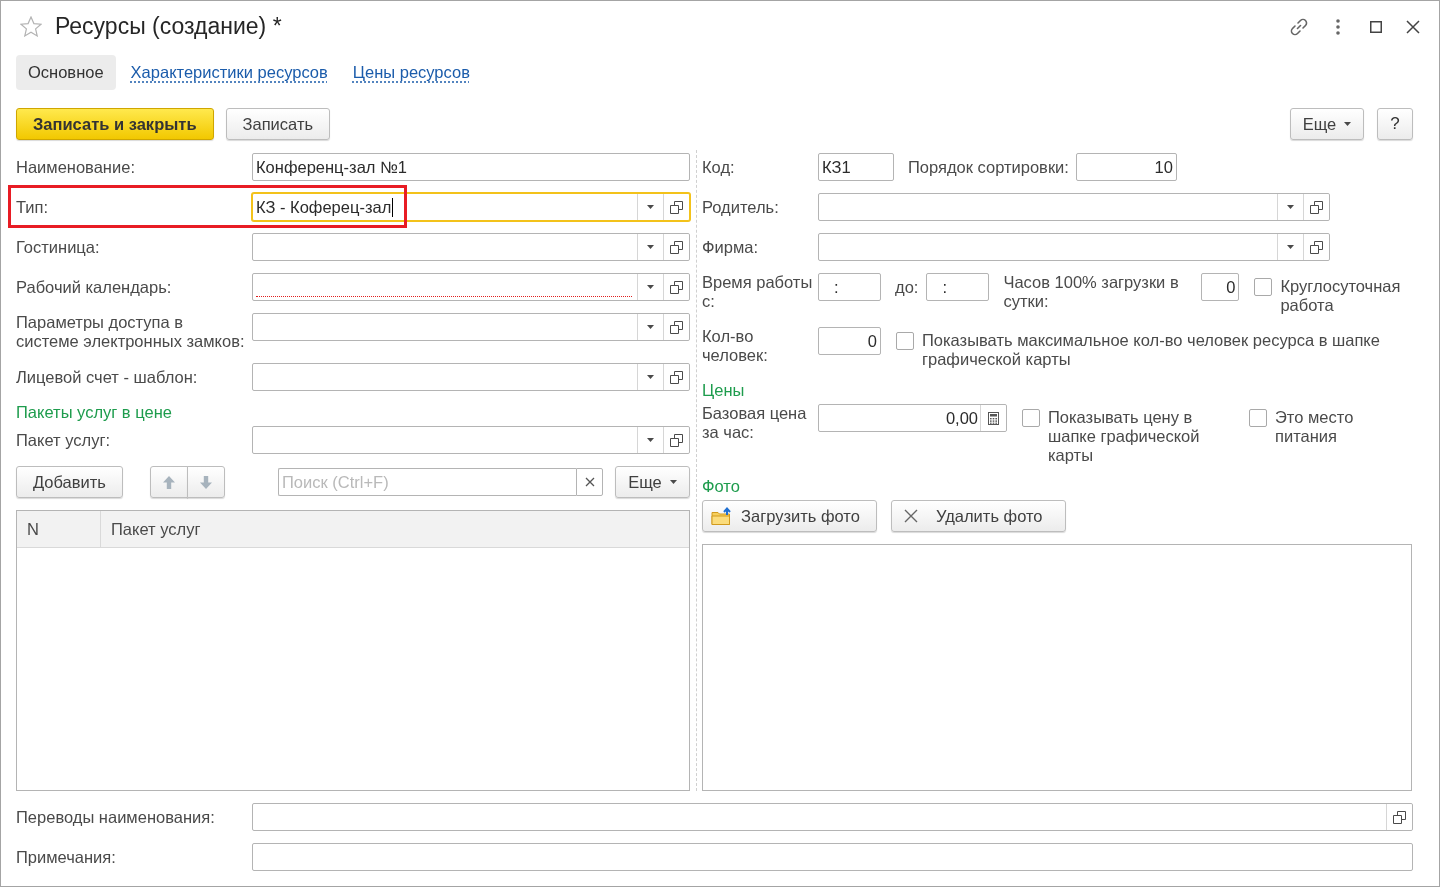  Describe the element at coordinates (75, 167) in the screenshot. I see `field-label: Наименование:` at that location.